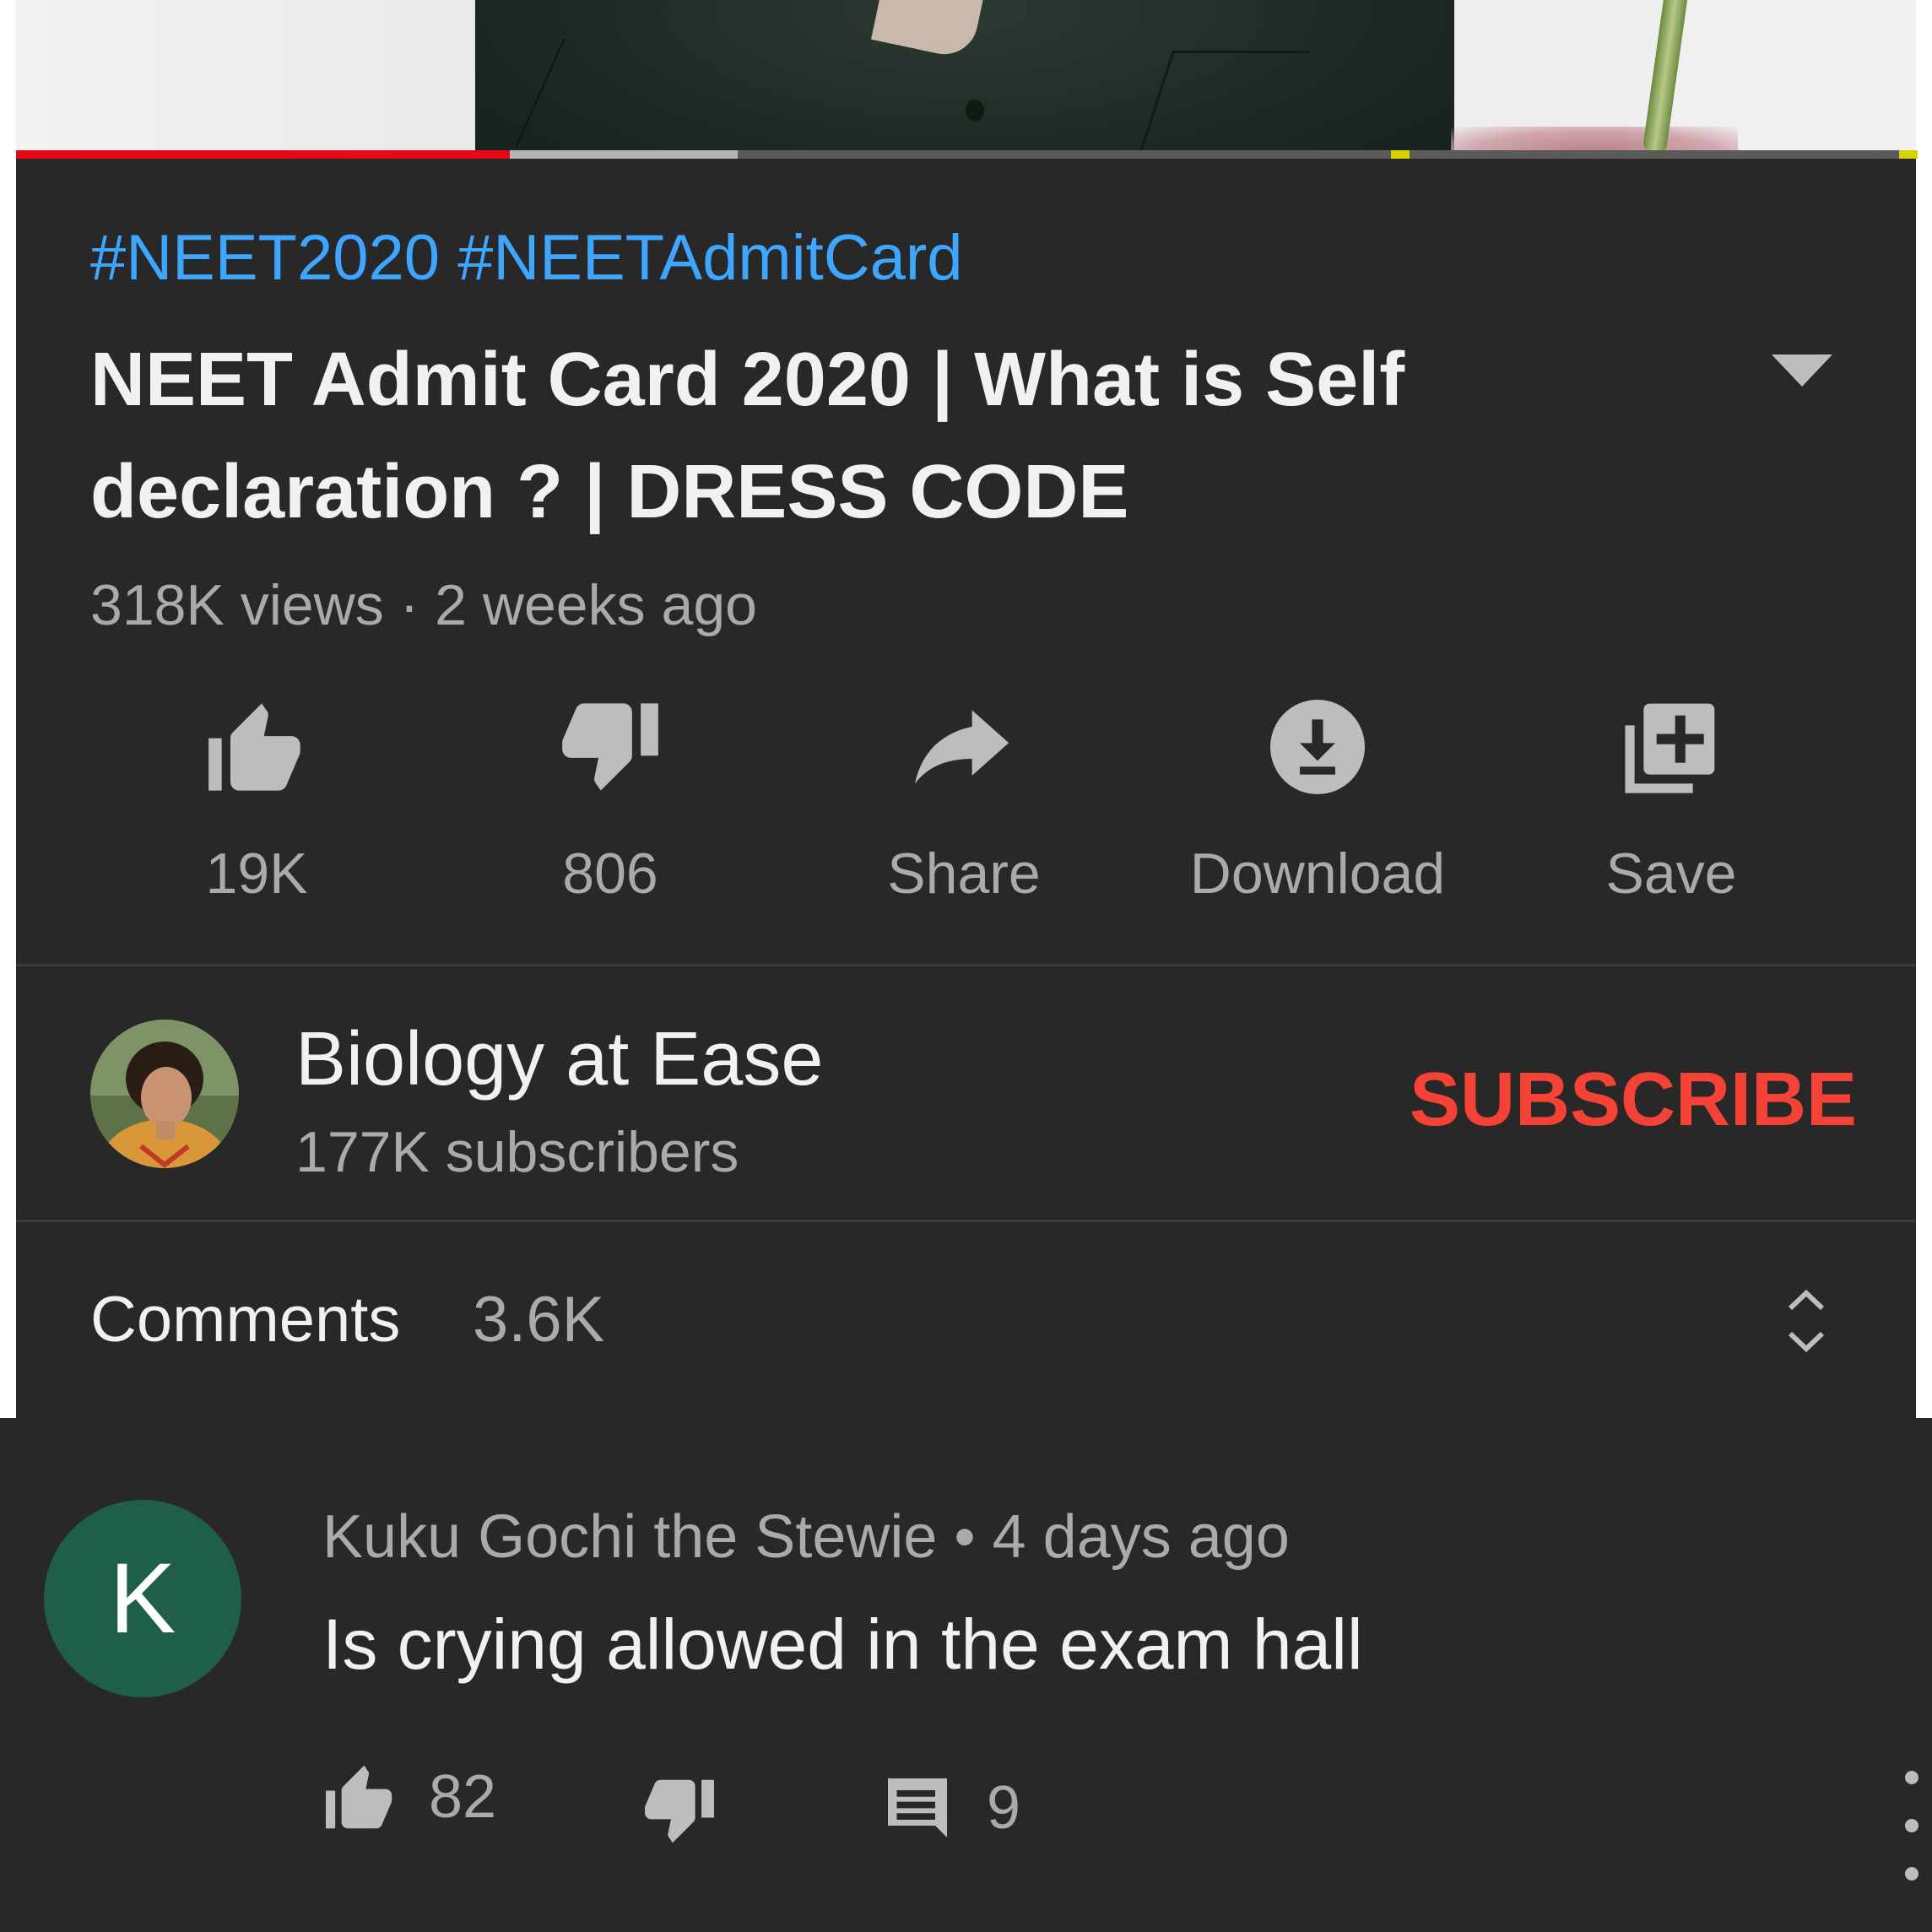 The width and height of the screenshot is (1932, 1932). What do you see at coordinates (526, 258) in the screenshot?
I see `video-hashtags: #NEET2020 #NEETAdmitCard` at bounding box center [526, 258].